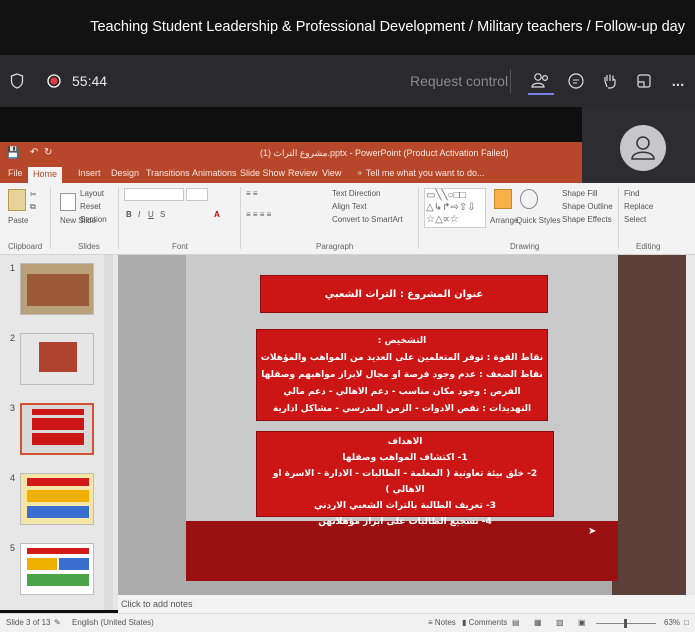 This screenshot has width=695, height=632. What do you see at coordinates (580, 193) in the screenshot?
I see `shape-fill-button: Shape Fill` at bounding box center [580, 193].